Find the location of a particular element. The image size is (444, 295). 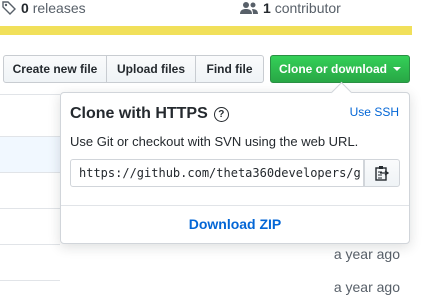

clone-or-download-button: Clone or download is located at coordinates (340, 69).